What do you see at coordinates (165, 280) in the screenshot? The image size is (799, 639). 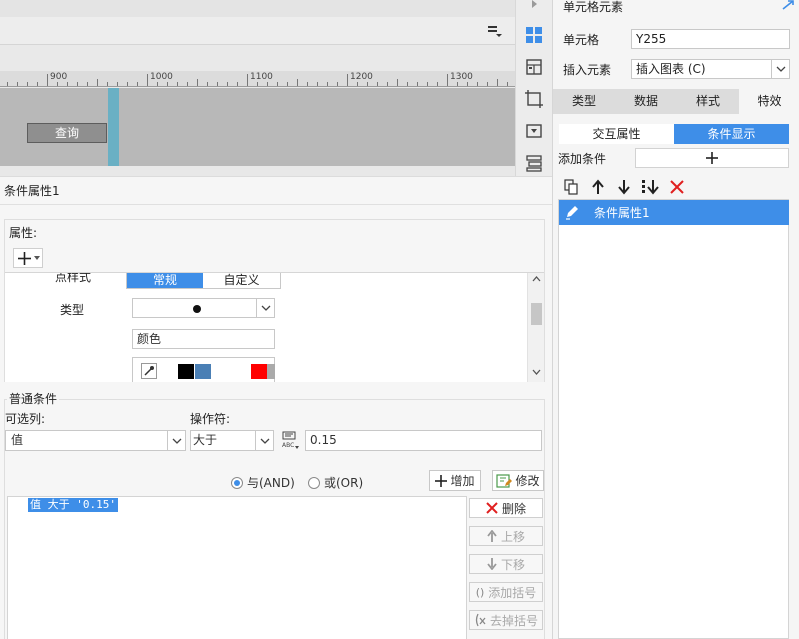 I see `style-normal-option: 常规` at bounding box center [165, 280].